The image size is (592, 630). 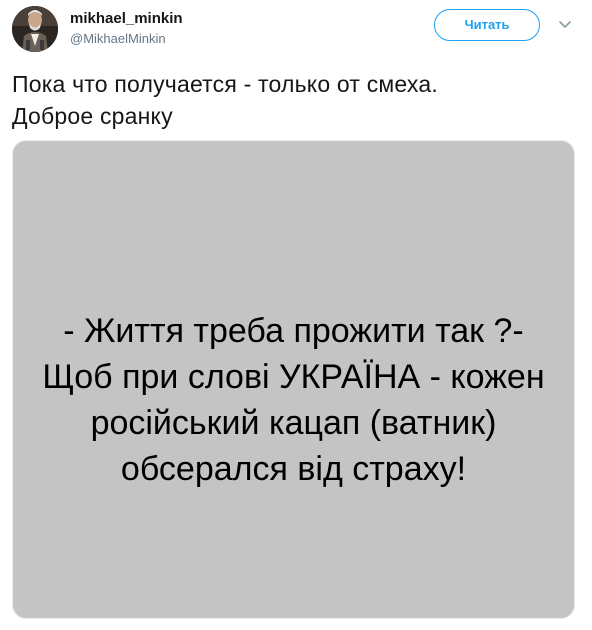 I want to click on display-name: mikhael_minkin, so click(x=126, y=19).